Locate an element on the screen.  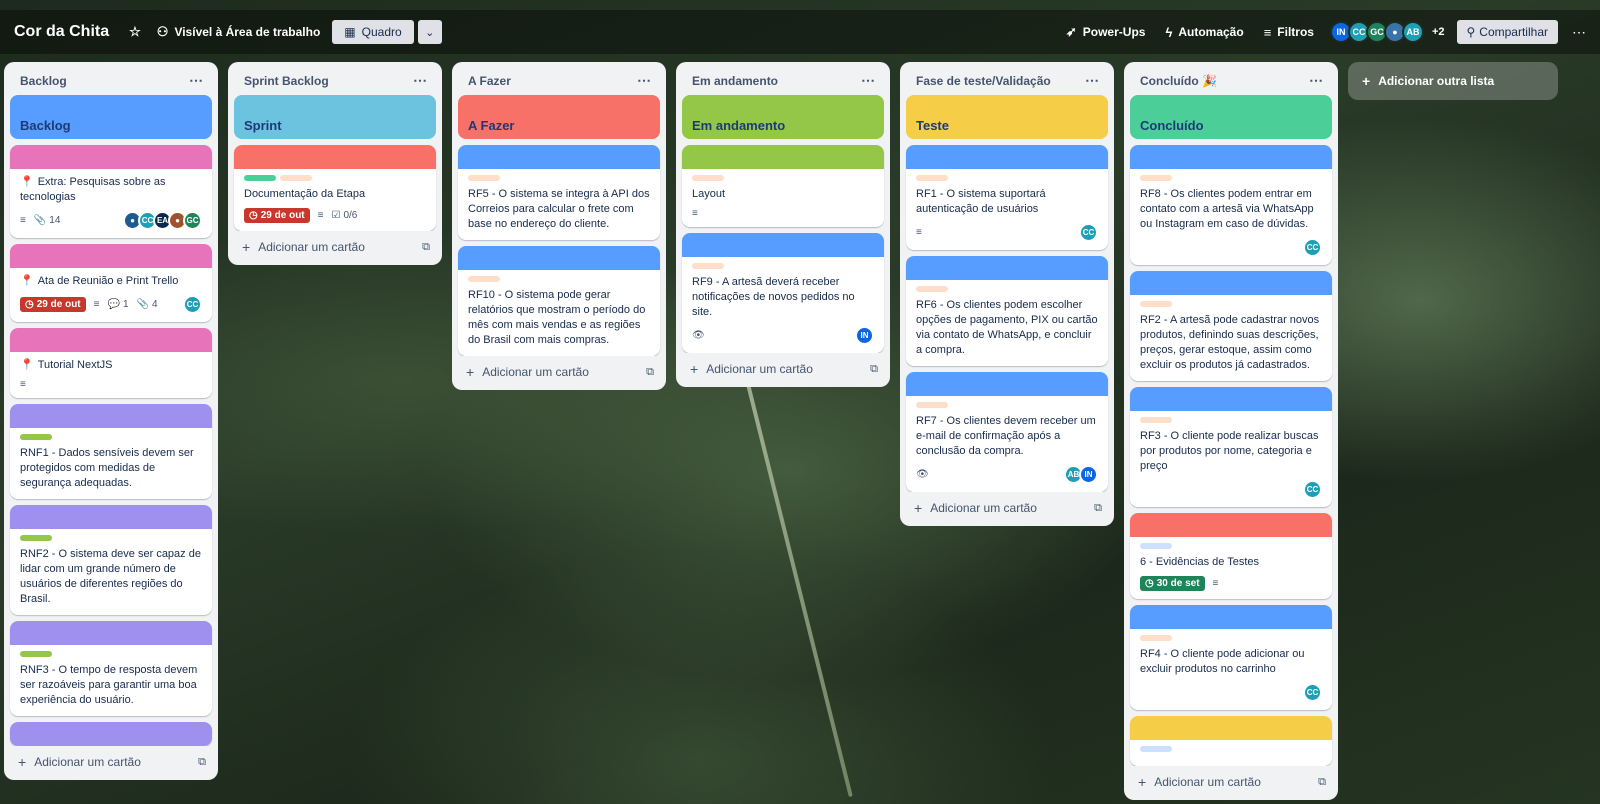
filter-button: ≡ Filtros is located at coordinates (1289, 32).